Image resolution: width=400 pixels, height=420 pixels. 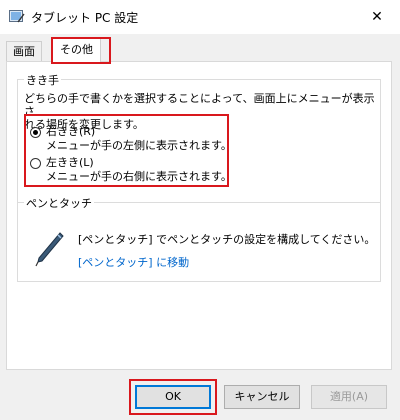 I want to click on cancel-button: キャンセル, so click(x=262, y=397).